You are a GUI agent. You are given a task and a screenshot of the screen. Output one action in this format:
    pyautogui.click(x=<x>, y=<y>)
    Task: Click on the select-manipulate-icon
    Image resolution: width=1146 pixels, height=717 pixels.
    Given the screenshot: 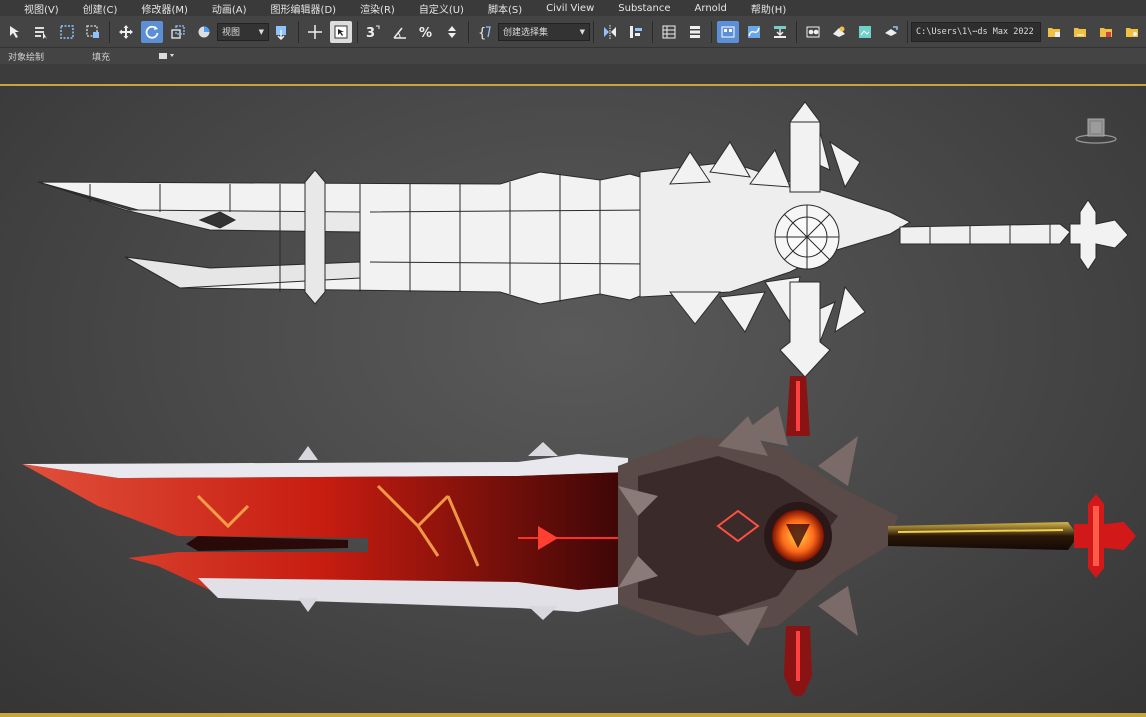 What is the action you would take?
    pyautogui.click(x=315, y=32)
    